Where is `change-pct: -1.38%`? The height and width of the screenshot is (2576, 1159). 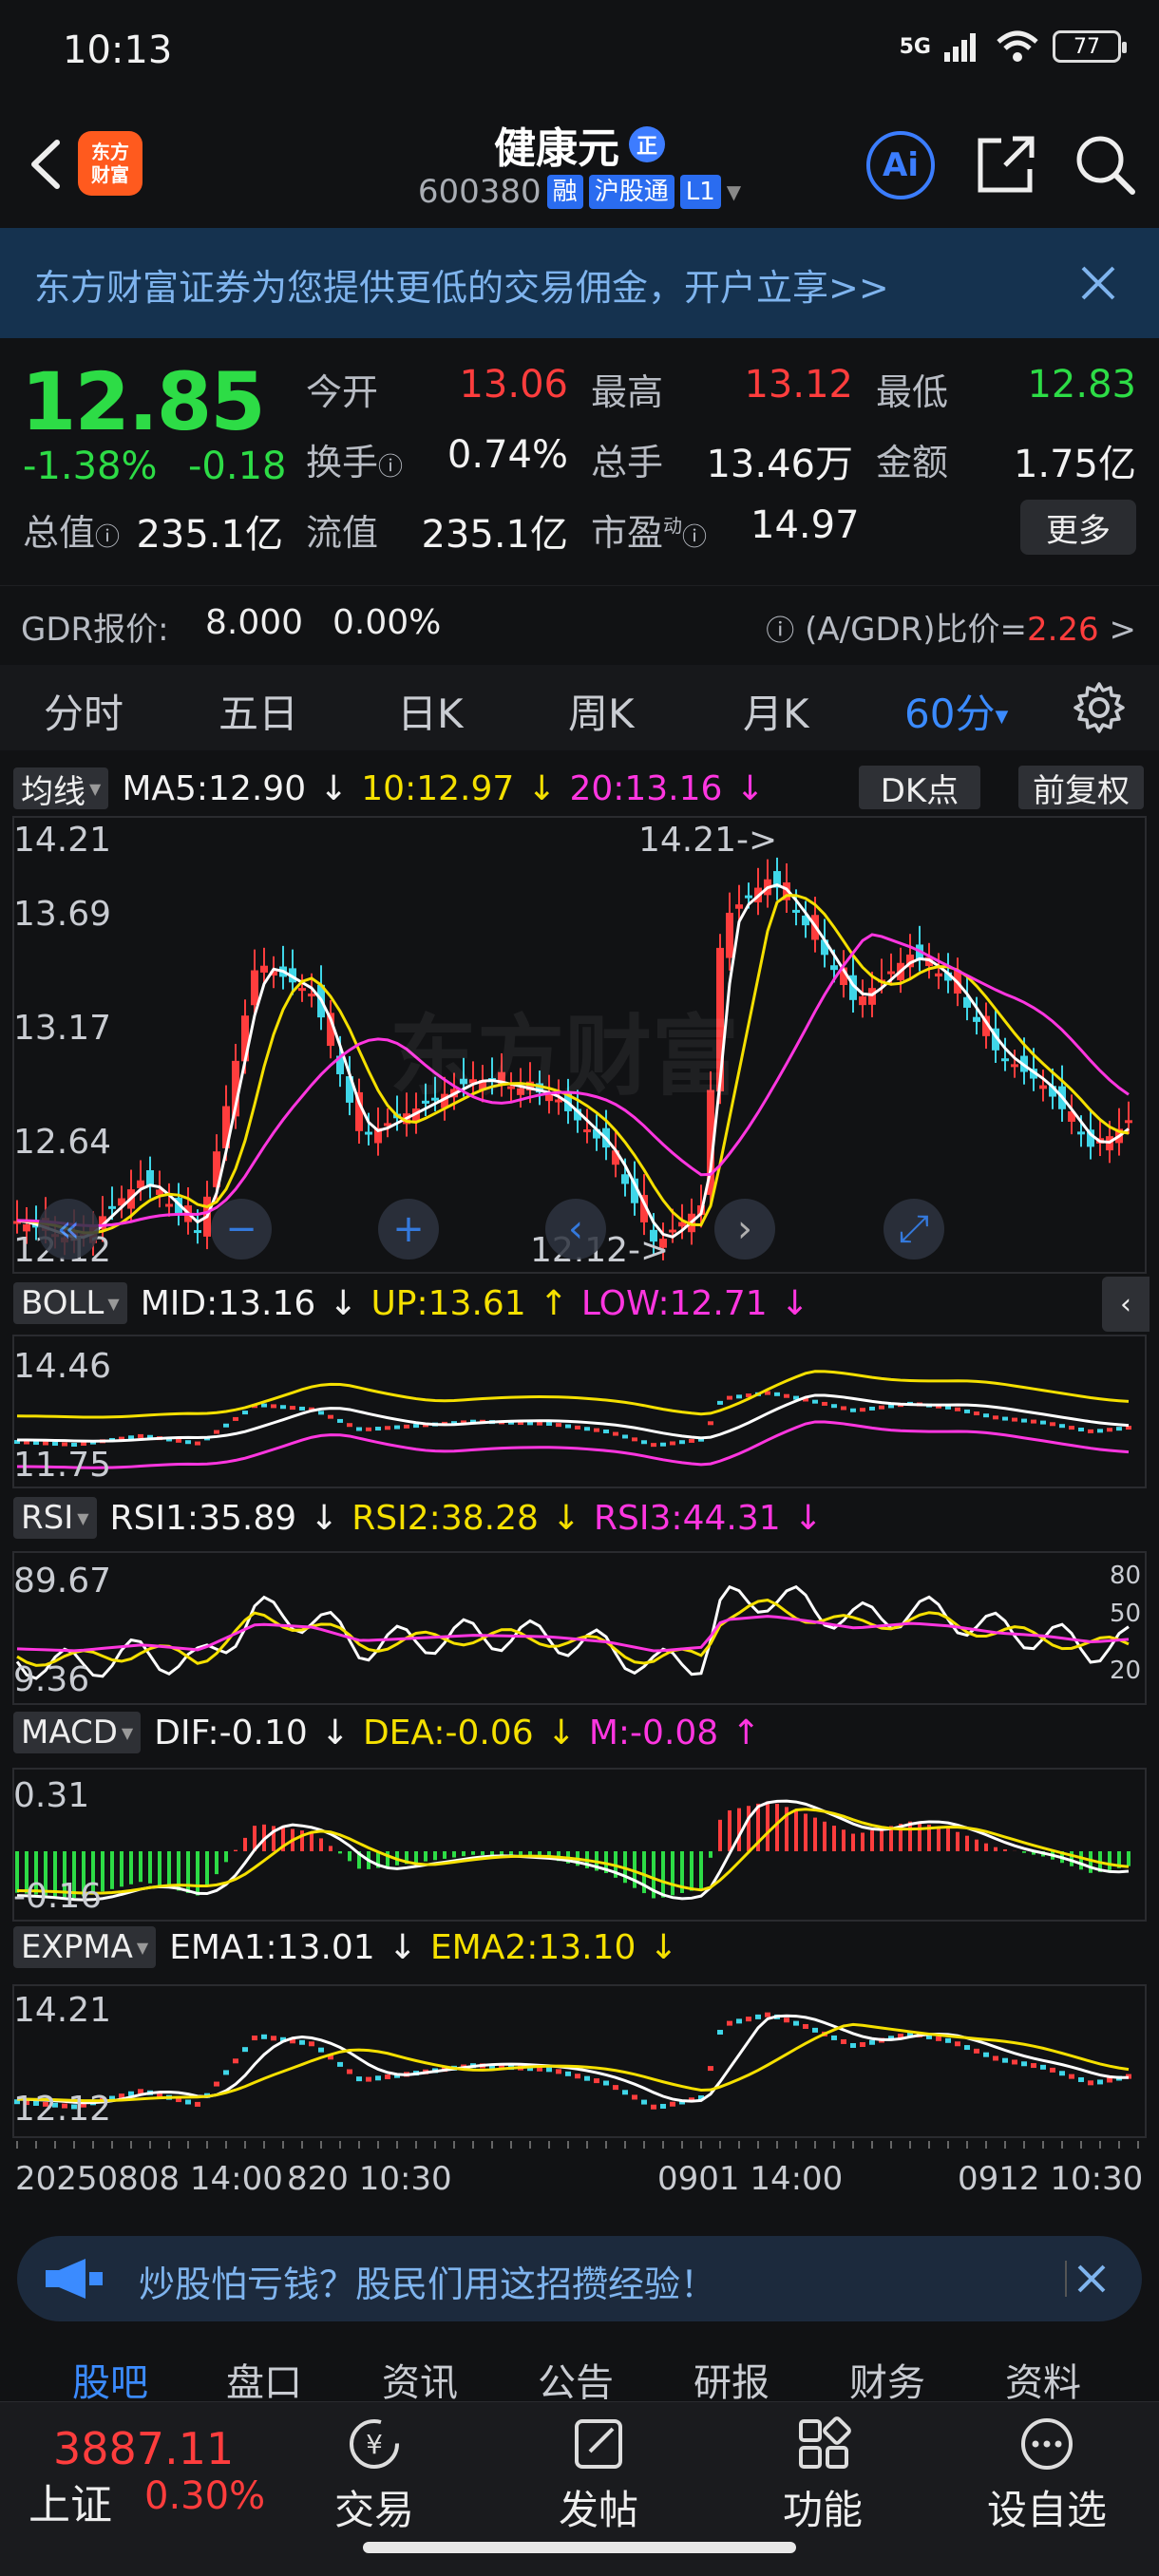 change-pct: -1.38% is located at coordinates (90, 466).